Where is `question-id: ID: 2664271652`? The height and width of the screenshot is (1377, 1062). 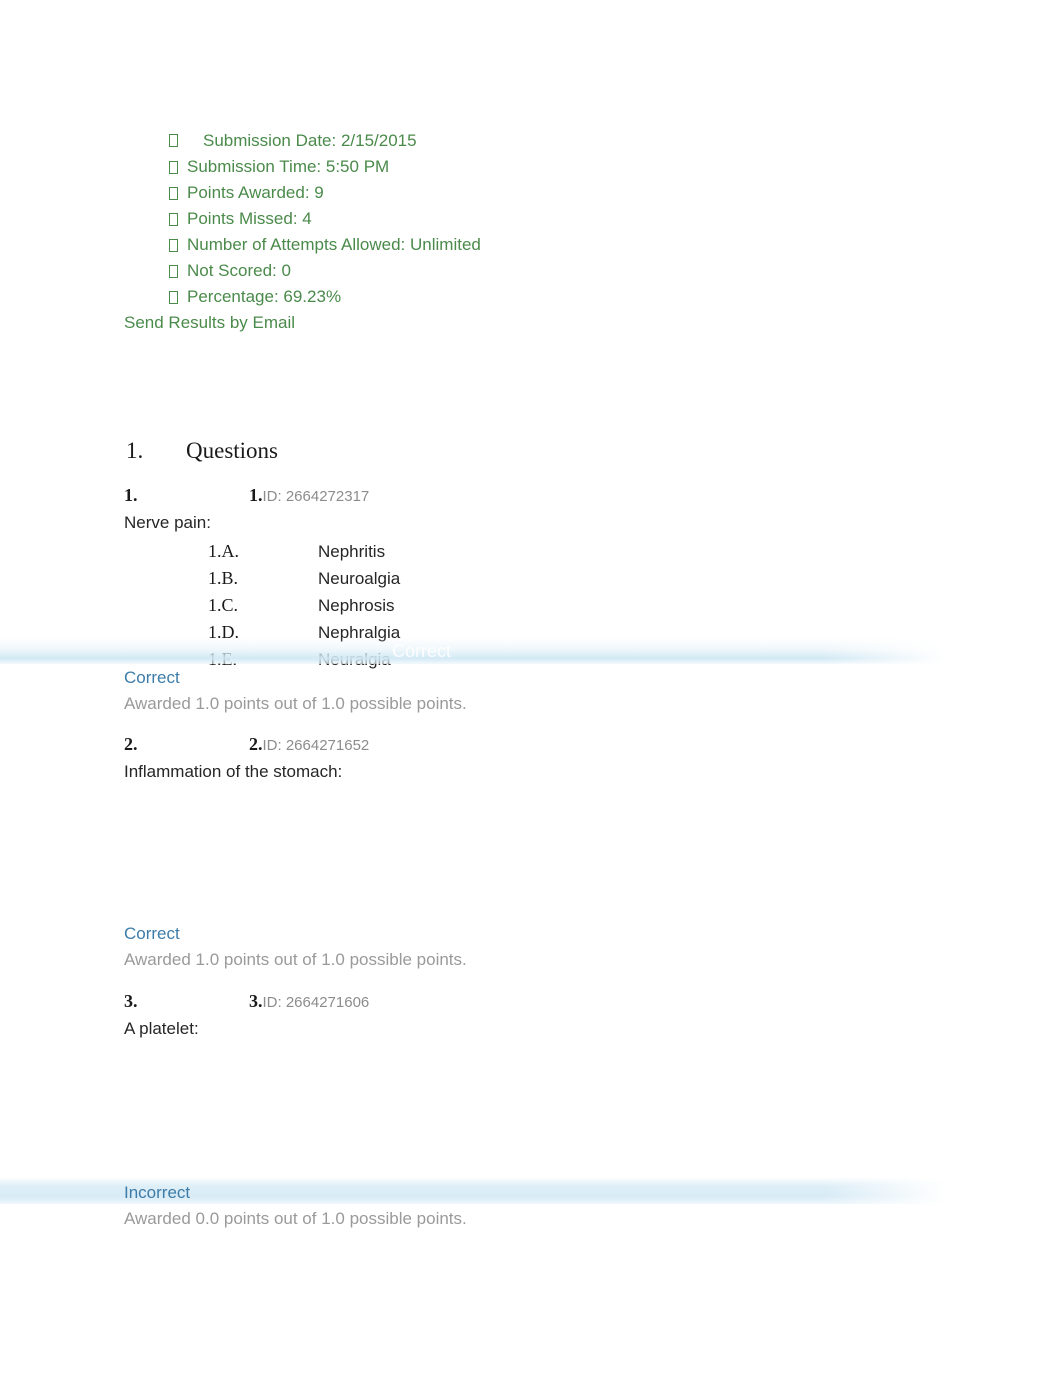
question-id: ID: 2664271652 is located at coordinates (316, 745).